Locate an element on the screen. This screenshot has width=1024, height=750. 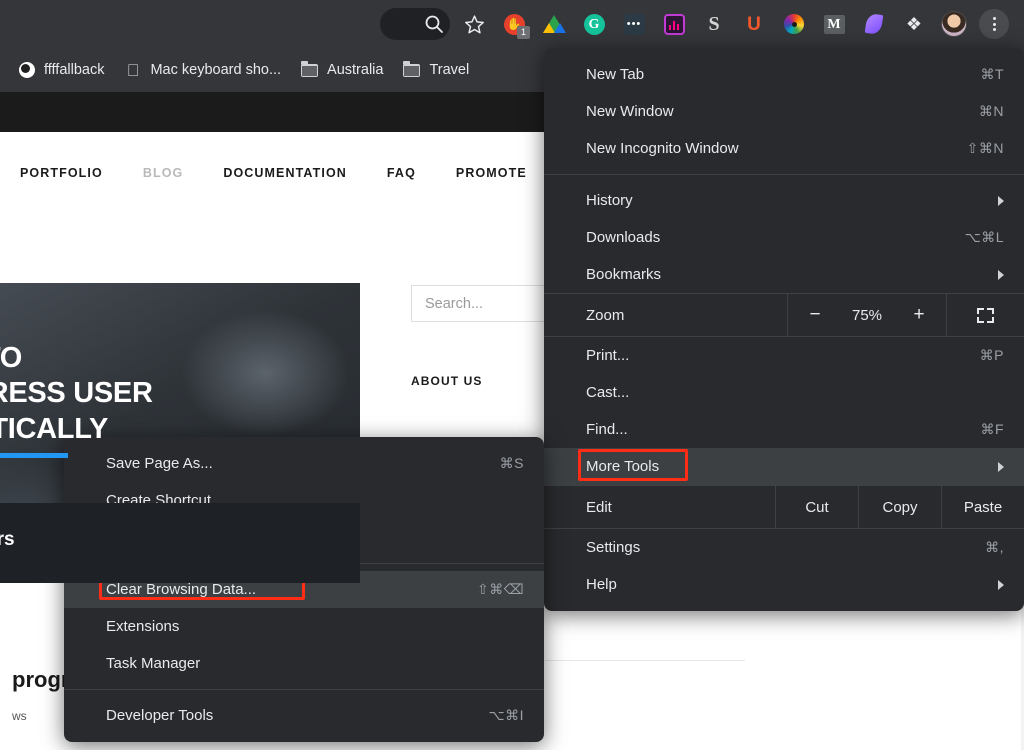
menu-item-label: Help is located at coordinates (601, 584).